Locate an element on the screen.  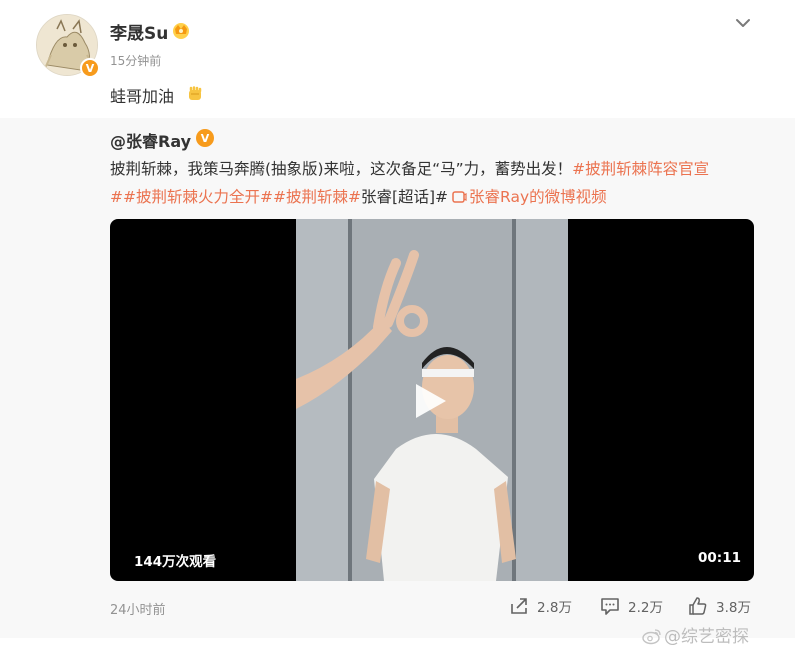
topic-tag-firepower: ##披荆斩棘火力全开##披荆斩棘# is located at coordinates (235, 197).